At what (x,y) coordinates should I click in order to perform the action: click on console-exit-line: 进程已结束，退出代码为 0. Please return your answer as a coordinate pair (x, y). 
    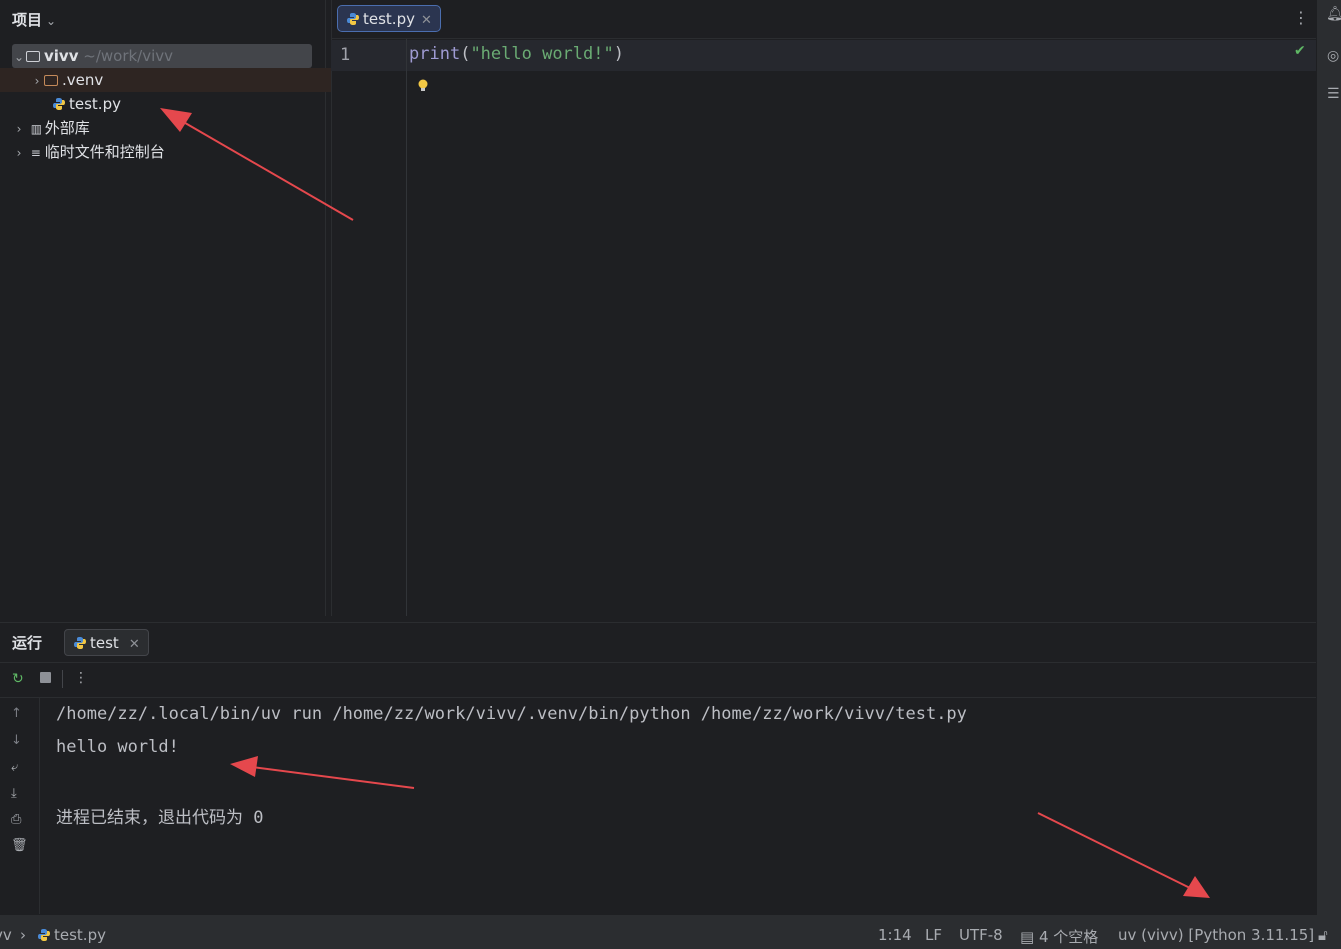
    Looking at the image, I should click on (160, 818).